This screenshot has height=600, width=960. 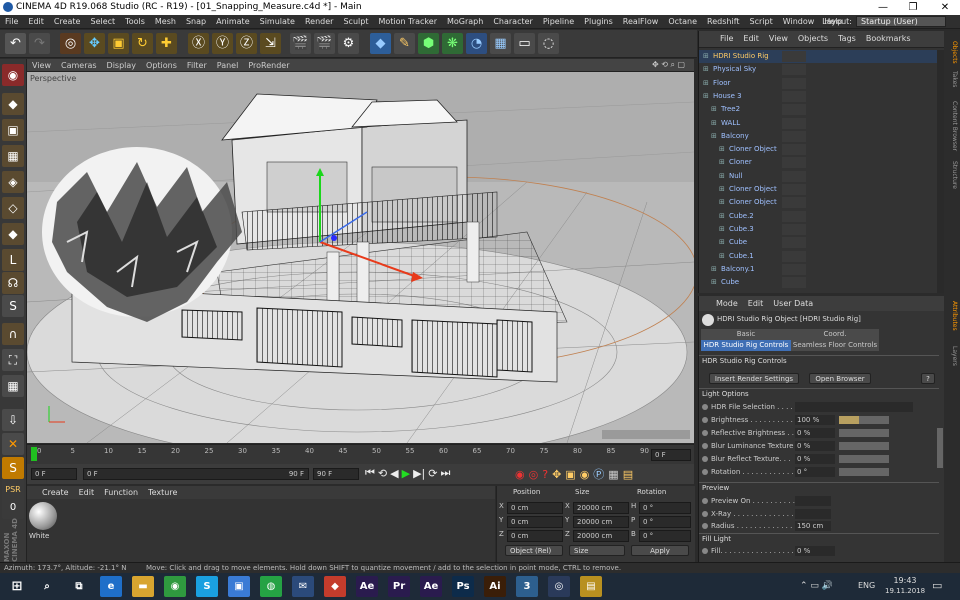 What do you see at coordinates (161, 65) in the screenshot?
I see `viewport-menu-options: Options` at bounding box center [161, 65].